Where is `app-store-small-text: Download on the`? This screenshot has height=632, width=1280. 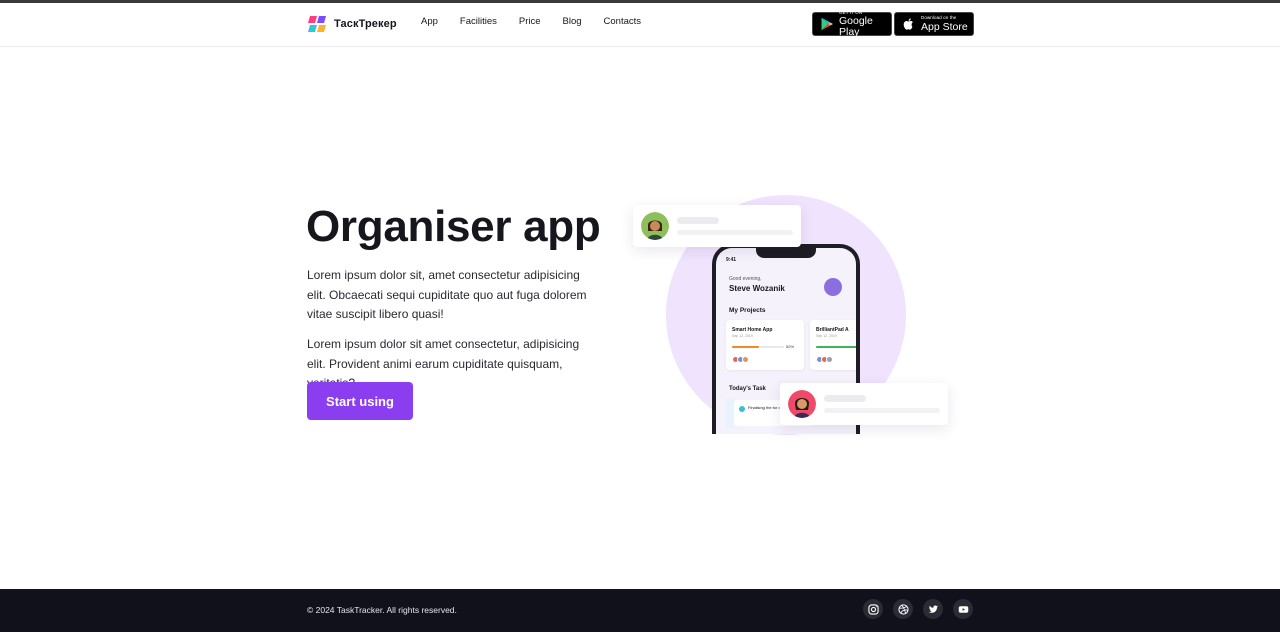 app-store-small-text: Download on the is located at coordinates (939, 17).